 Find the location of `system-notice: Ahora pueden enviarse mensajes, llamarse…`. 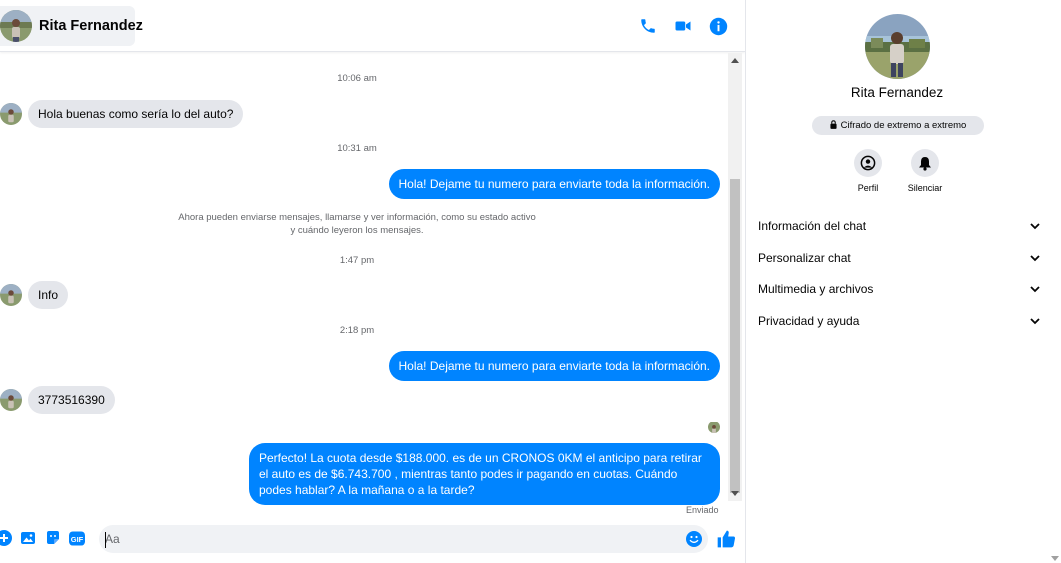

system-notice: Ahora pueden enviarse mensajes, llamarse… is located at coordinates (357, 224).